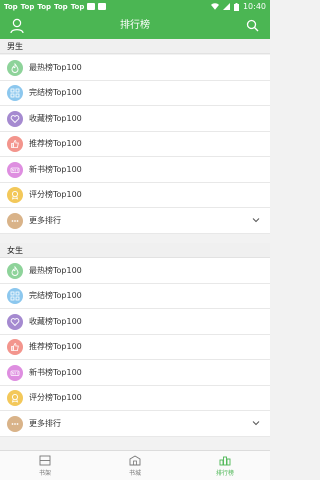 The width and height of the screenshot is (320, 480). What do you see at coordinates (102, 6) in the screenshot?
I see `notification-icon` at bounding box center [102, 6].